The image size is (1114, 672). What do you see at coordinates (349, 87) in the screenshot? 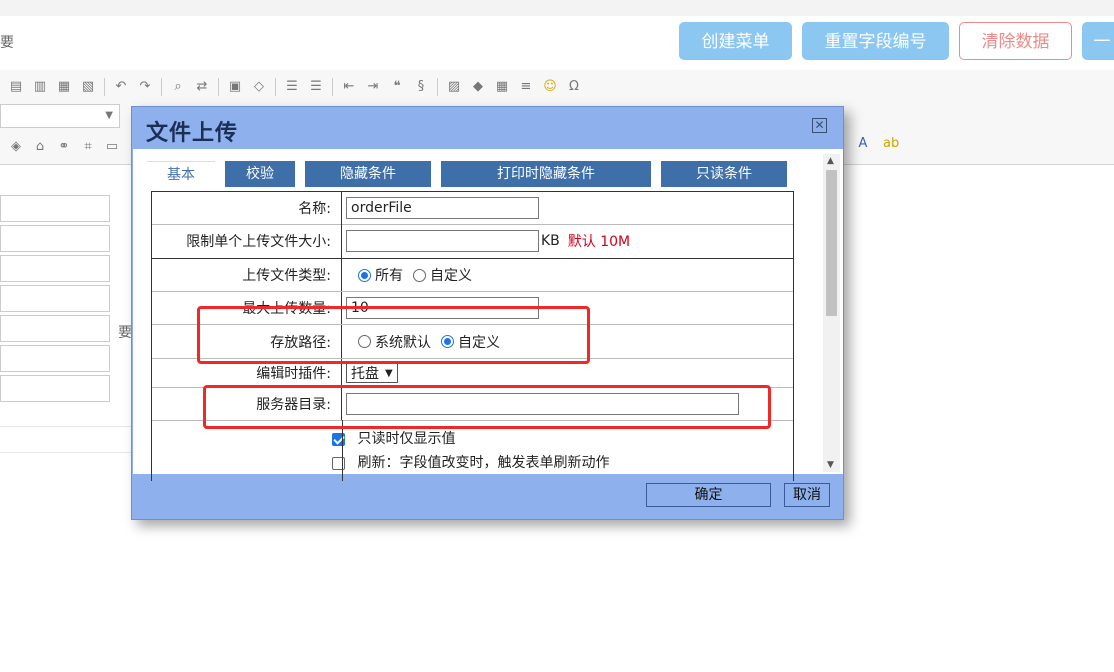
I see `outdent-icon: ⇤` at bounding box center [349, 87].